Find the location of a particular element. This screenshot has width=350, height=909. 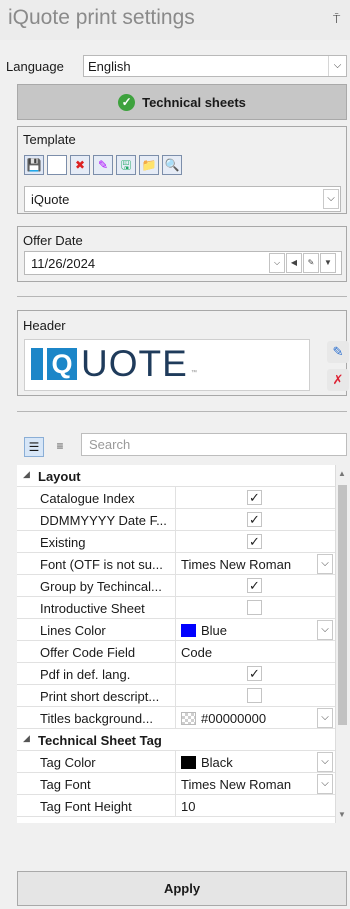

color-name: Black is located at coordinates (217, 762).